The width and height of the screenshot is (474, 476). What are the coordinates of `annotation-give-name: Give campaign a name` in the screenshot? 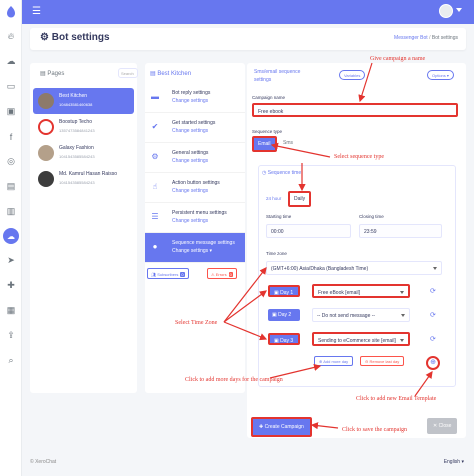 It's located at (398, 59).